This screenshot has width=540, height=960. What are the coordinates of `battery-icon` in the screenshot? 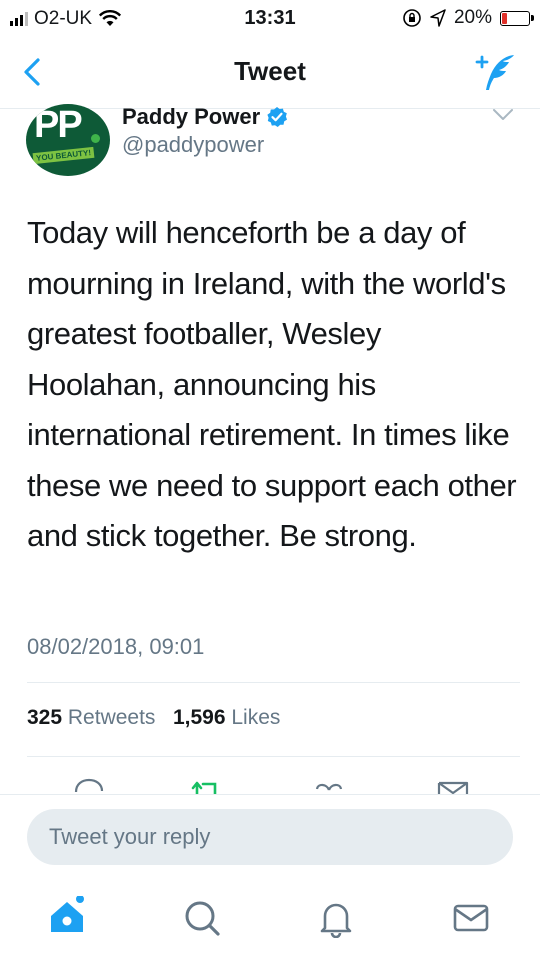 It's located at (517, 18).